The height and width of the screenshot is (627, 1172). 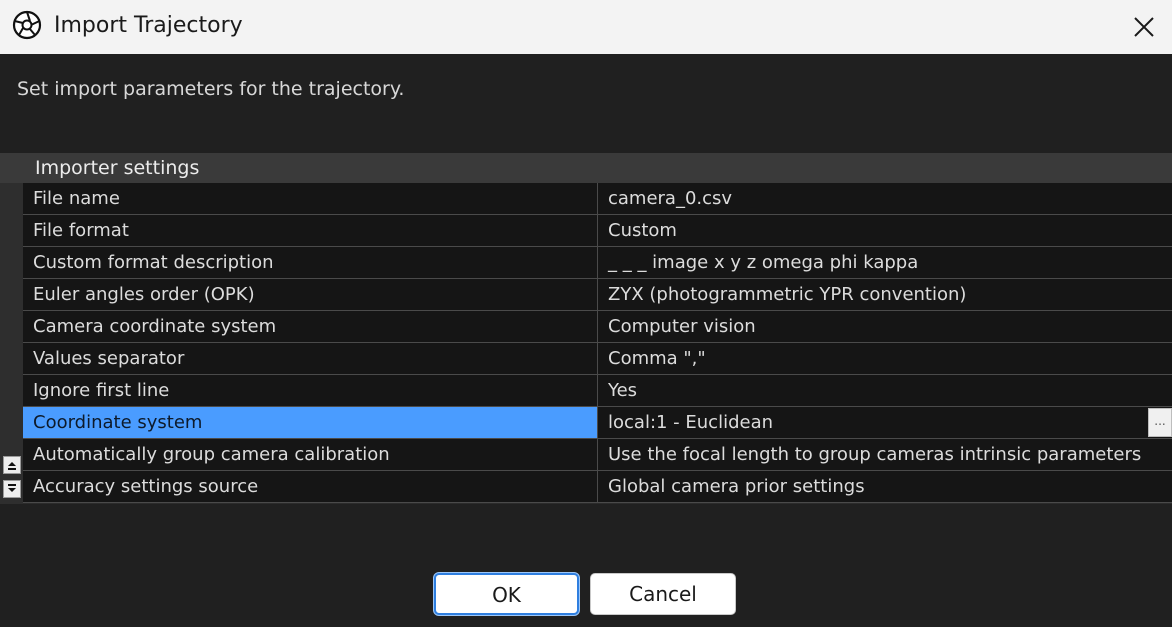 I want to click on property-name: Accuracy settings source, so click(x=310, y=486).